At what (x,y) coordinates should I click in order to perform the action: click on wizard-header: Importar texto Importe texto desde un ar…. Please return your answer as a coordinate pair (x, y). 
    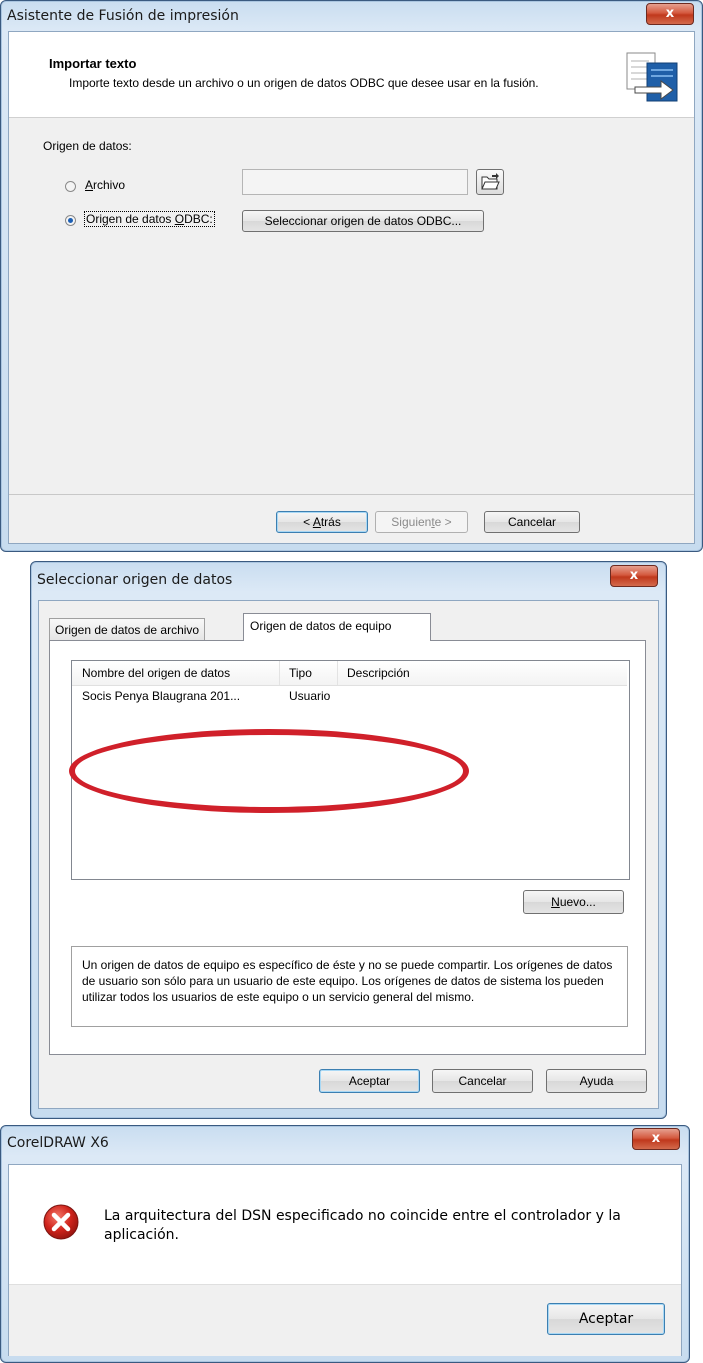
    Looking at the image, I should click on (351, 75).